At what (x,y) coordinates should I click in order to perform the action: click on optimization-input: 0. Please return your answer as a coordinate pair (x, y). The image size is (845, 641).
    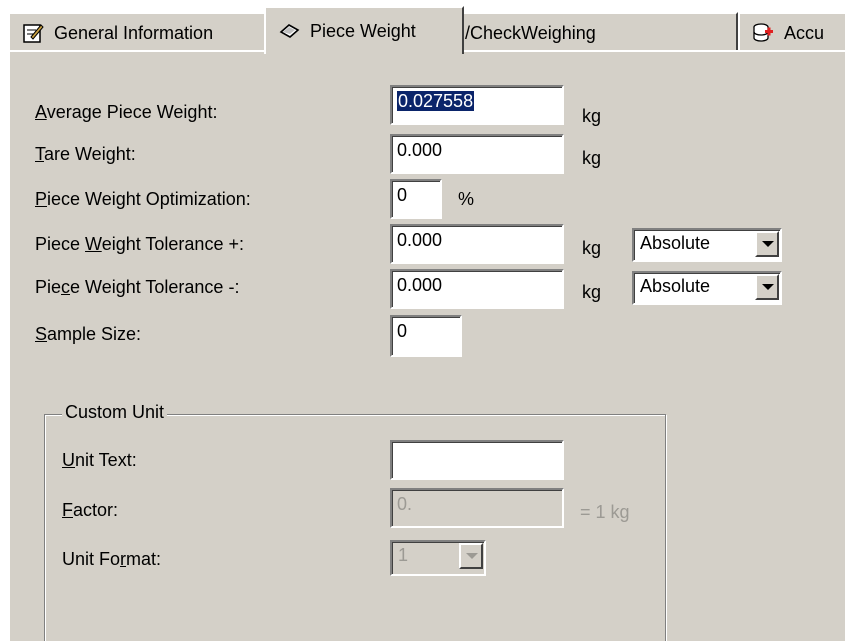
    Looking at the image, I should click on (416, 199).